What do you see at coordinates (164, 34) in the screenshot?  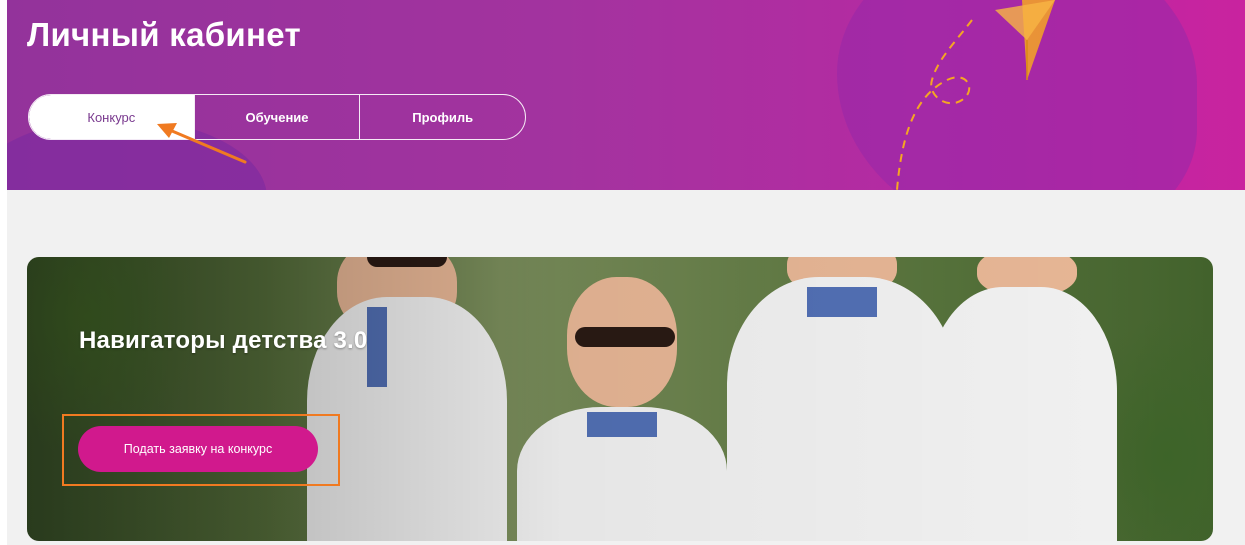 I see `page-title: Личный кабинет` at bounding box center [164, 34].